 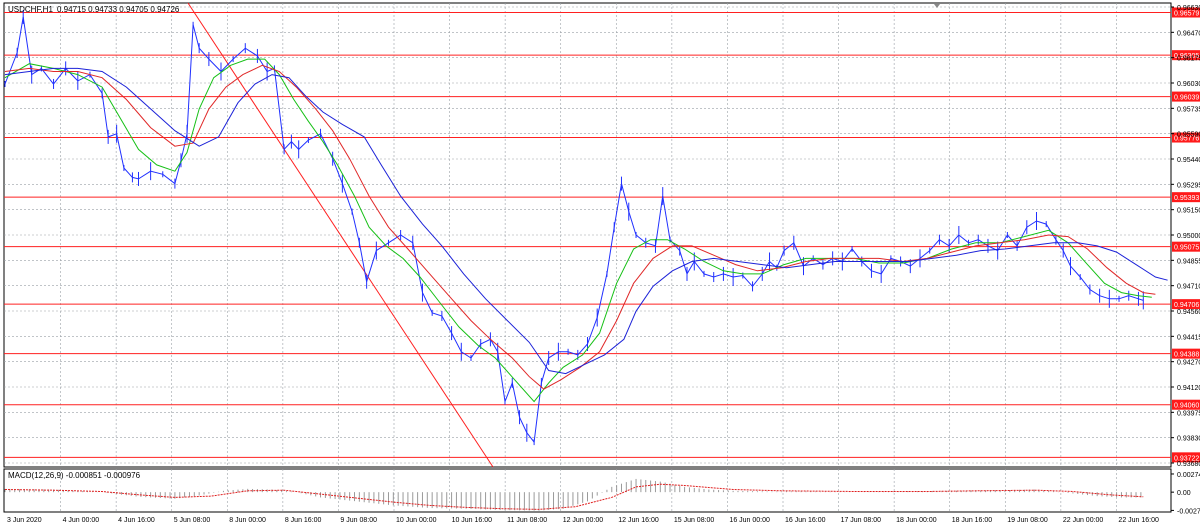 What do you see at coordinates (1188, 84) in the screenshot?
I see `y-tick-label: 0.96030` at bounding box center [1188, 84].